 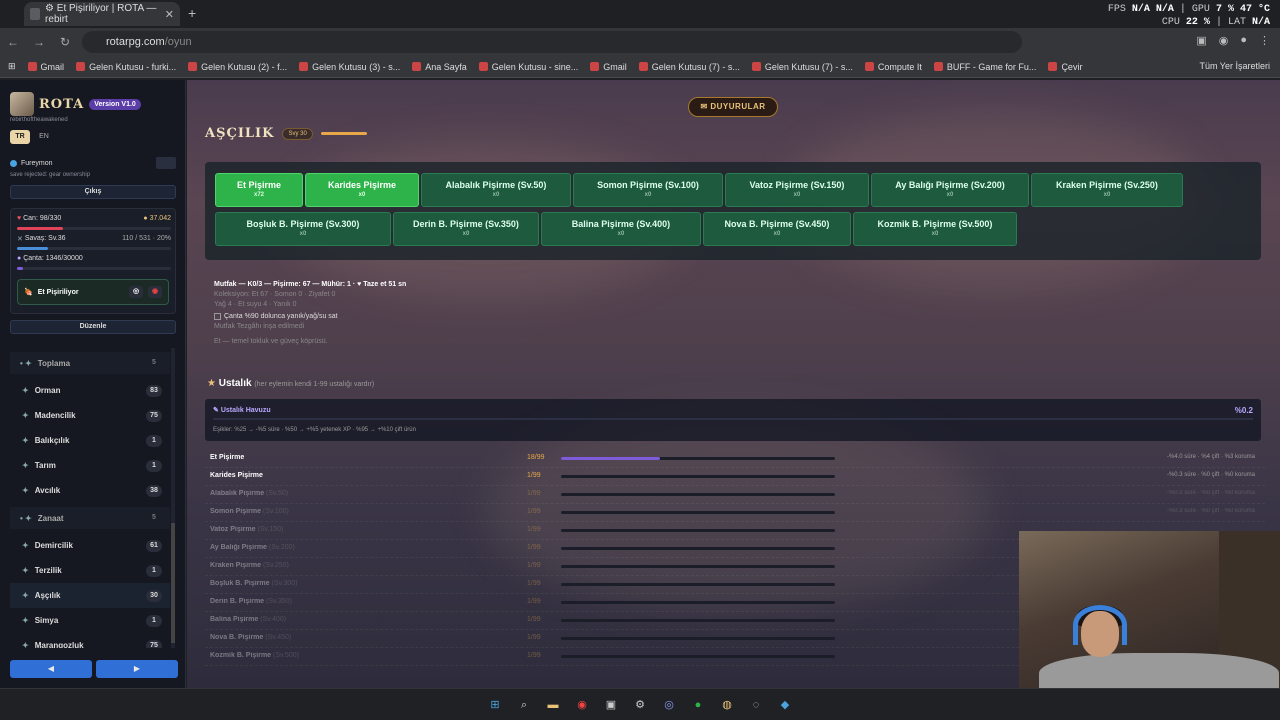 I want to click on extension-icon: ◉, so click(x=1224, y=40).